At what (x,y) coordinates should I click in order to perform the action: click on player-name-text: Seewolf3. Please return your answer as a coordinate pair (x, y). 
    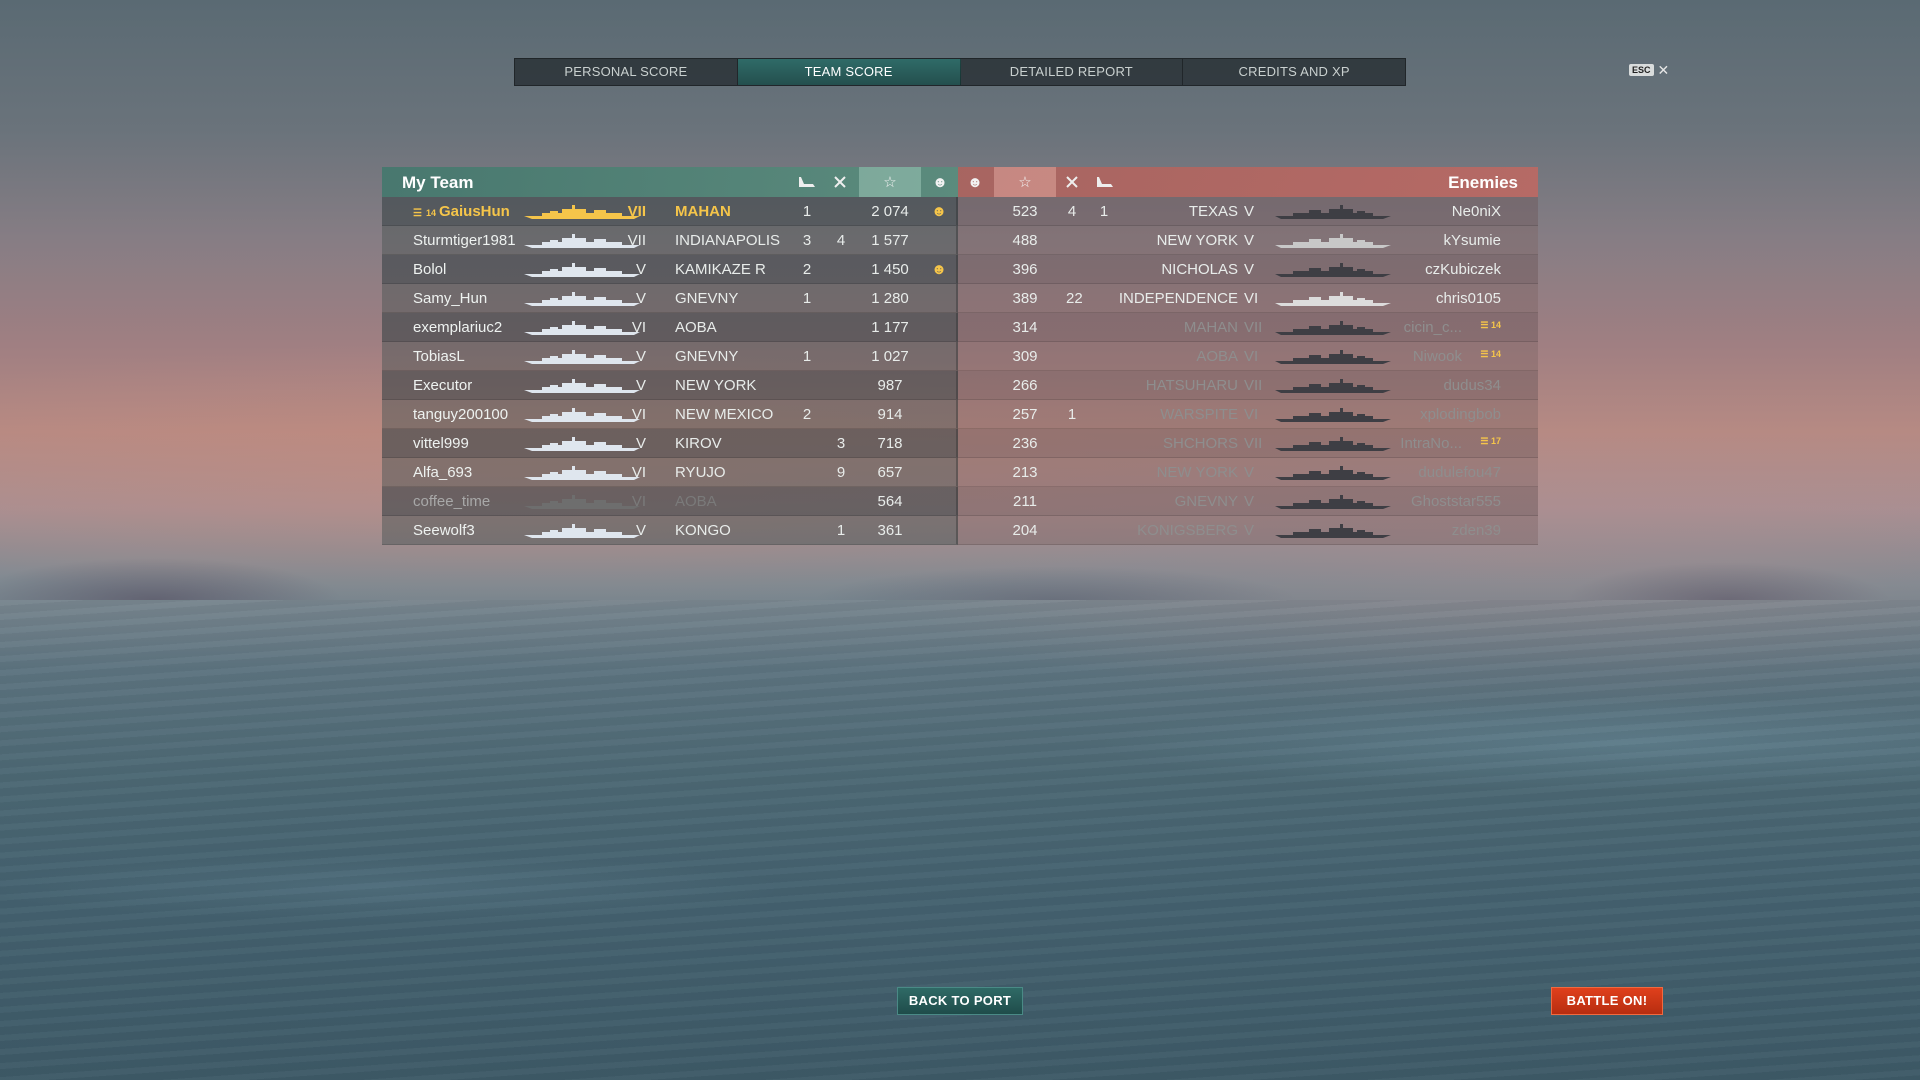
    Looking at the image, I should click on (444, 530).